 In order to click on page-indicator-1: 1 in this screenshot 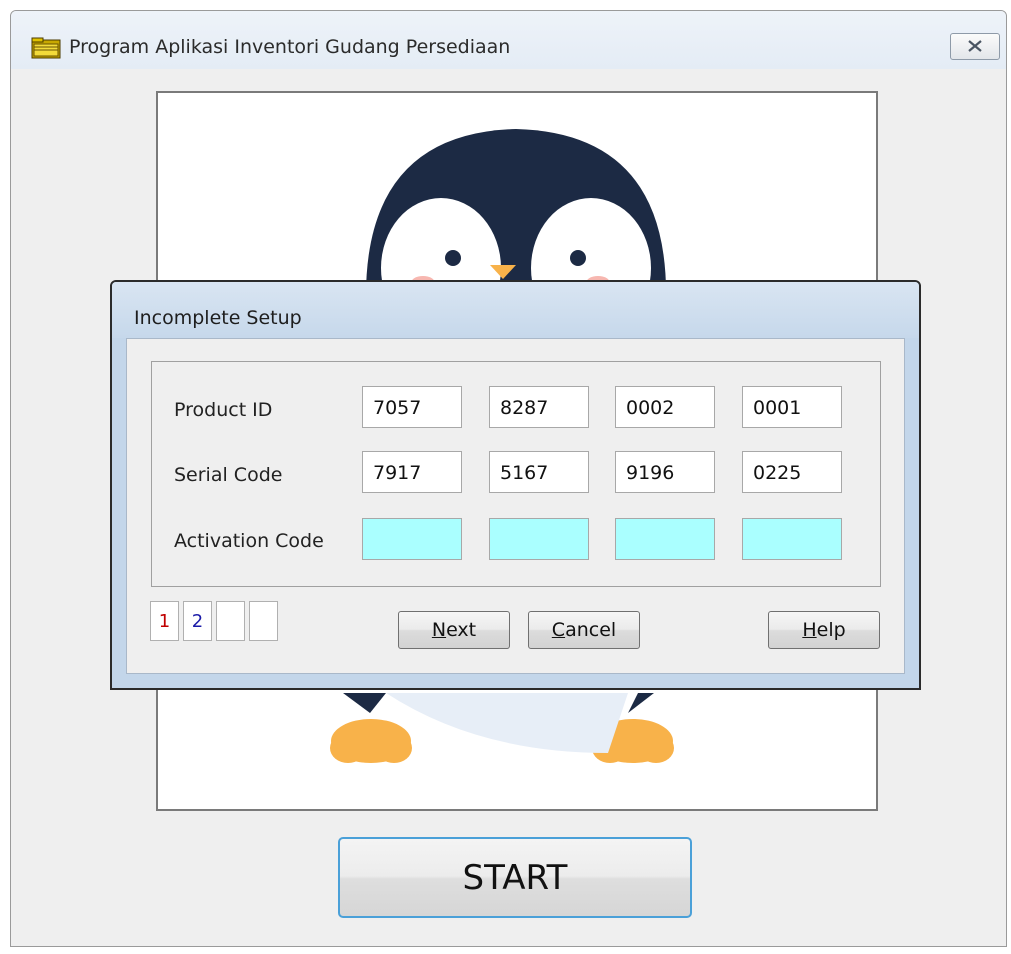, I will do `click(164, 621)`.